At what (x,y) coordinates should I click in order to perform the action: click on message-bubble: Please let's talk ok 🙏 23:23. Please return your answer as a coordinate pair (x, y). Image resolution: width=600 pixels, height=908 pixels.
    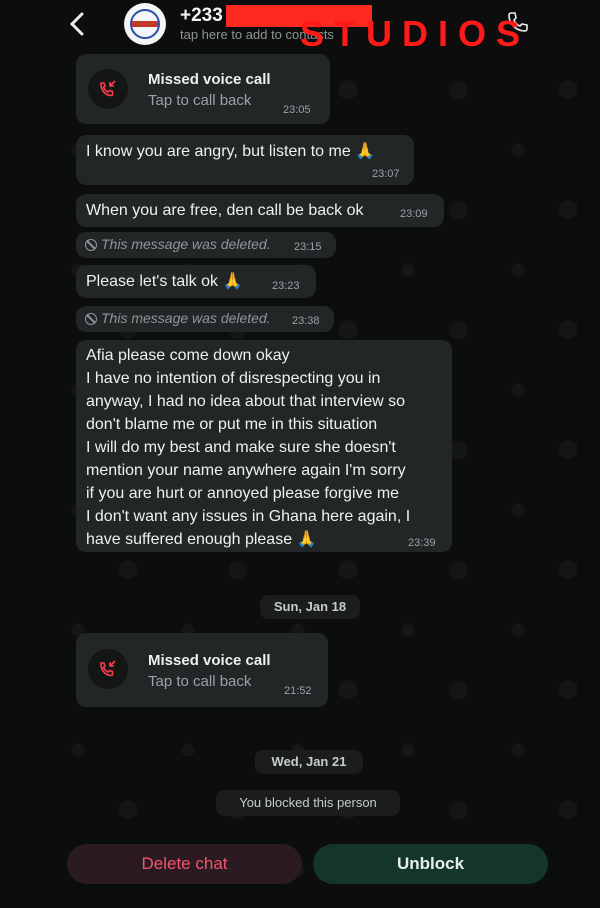
    Looking at the image, I should click on (196, 281).